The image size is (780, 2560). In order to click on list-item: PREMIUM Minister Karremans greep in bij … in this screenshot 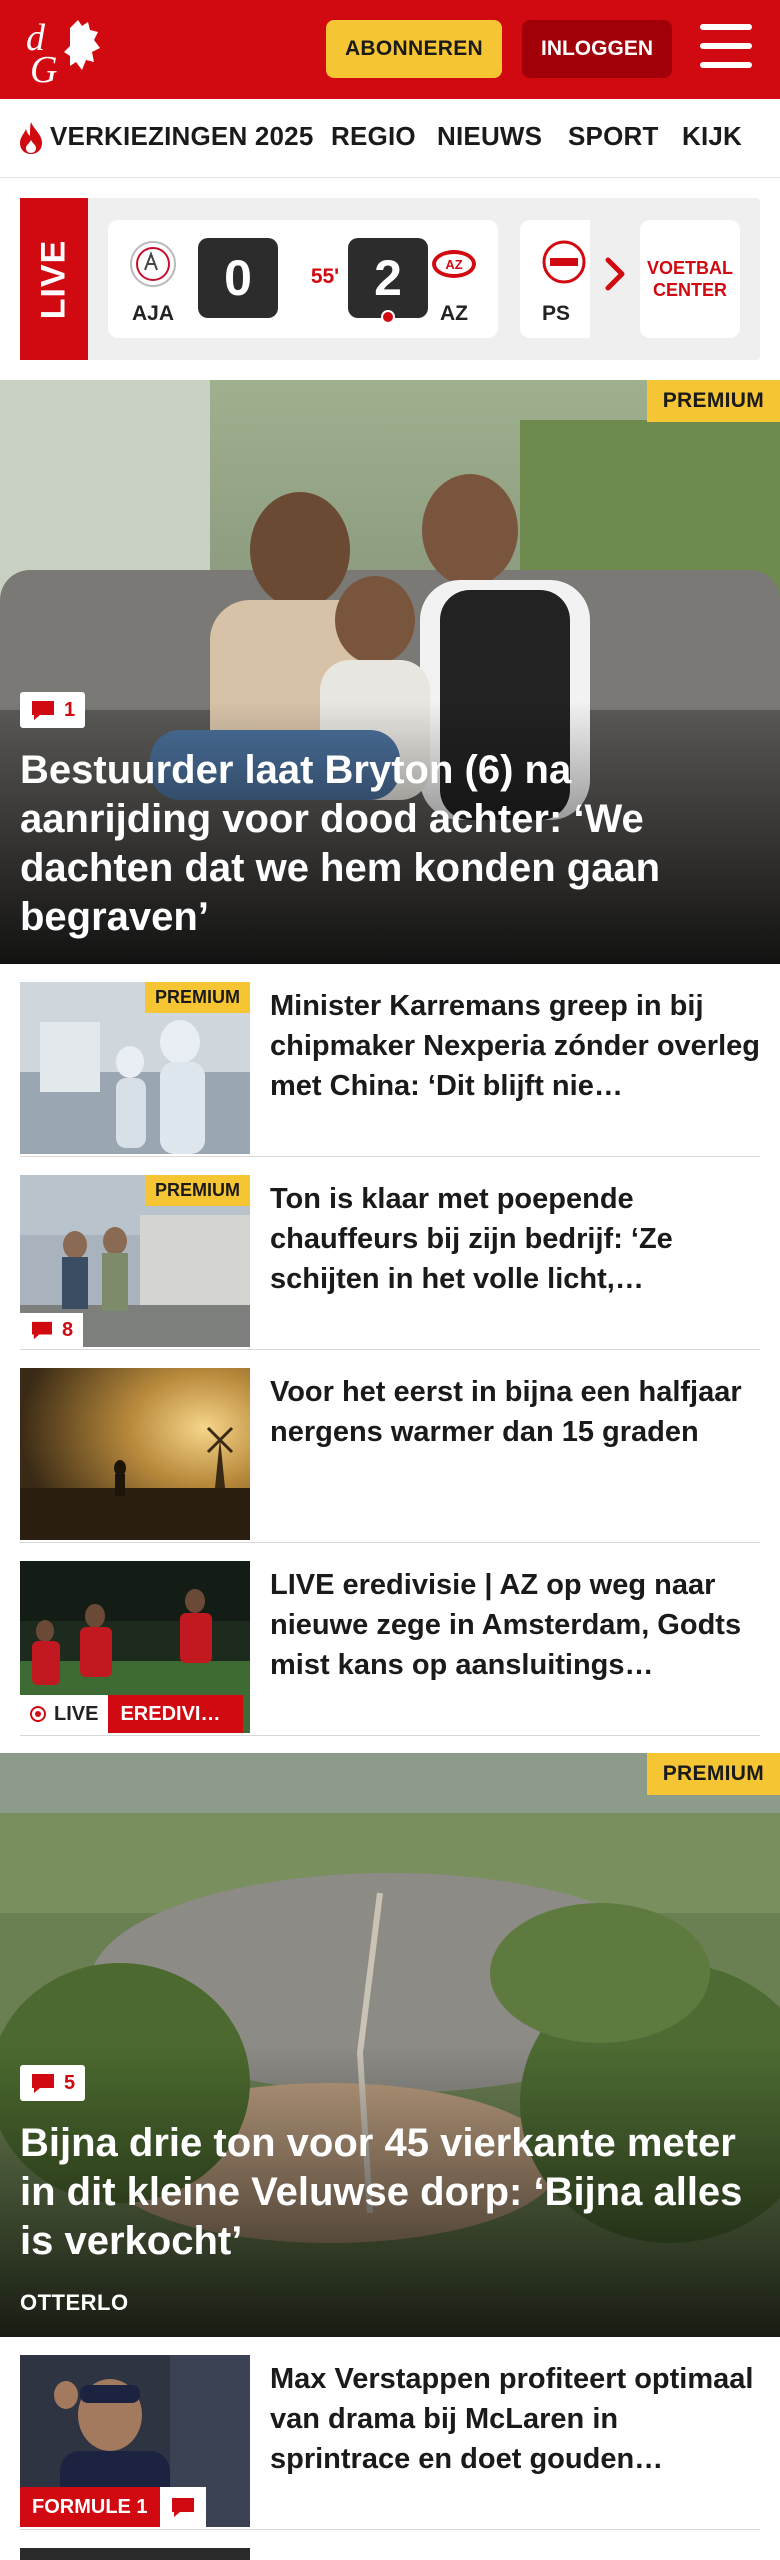, I will do `click(390, 1060)`.